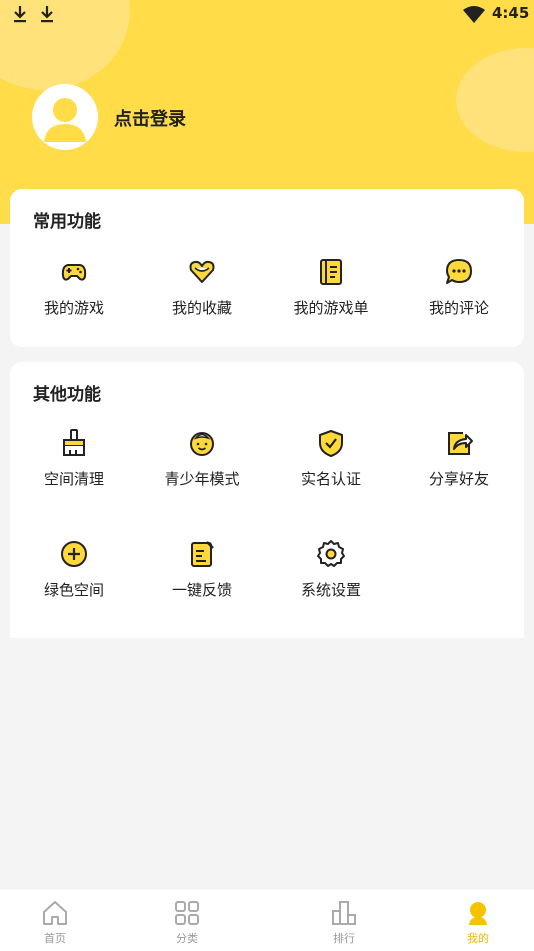 This screenshot has height=951, width=534. I want to click on item-label: 我的评论, so click(458, 308).